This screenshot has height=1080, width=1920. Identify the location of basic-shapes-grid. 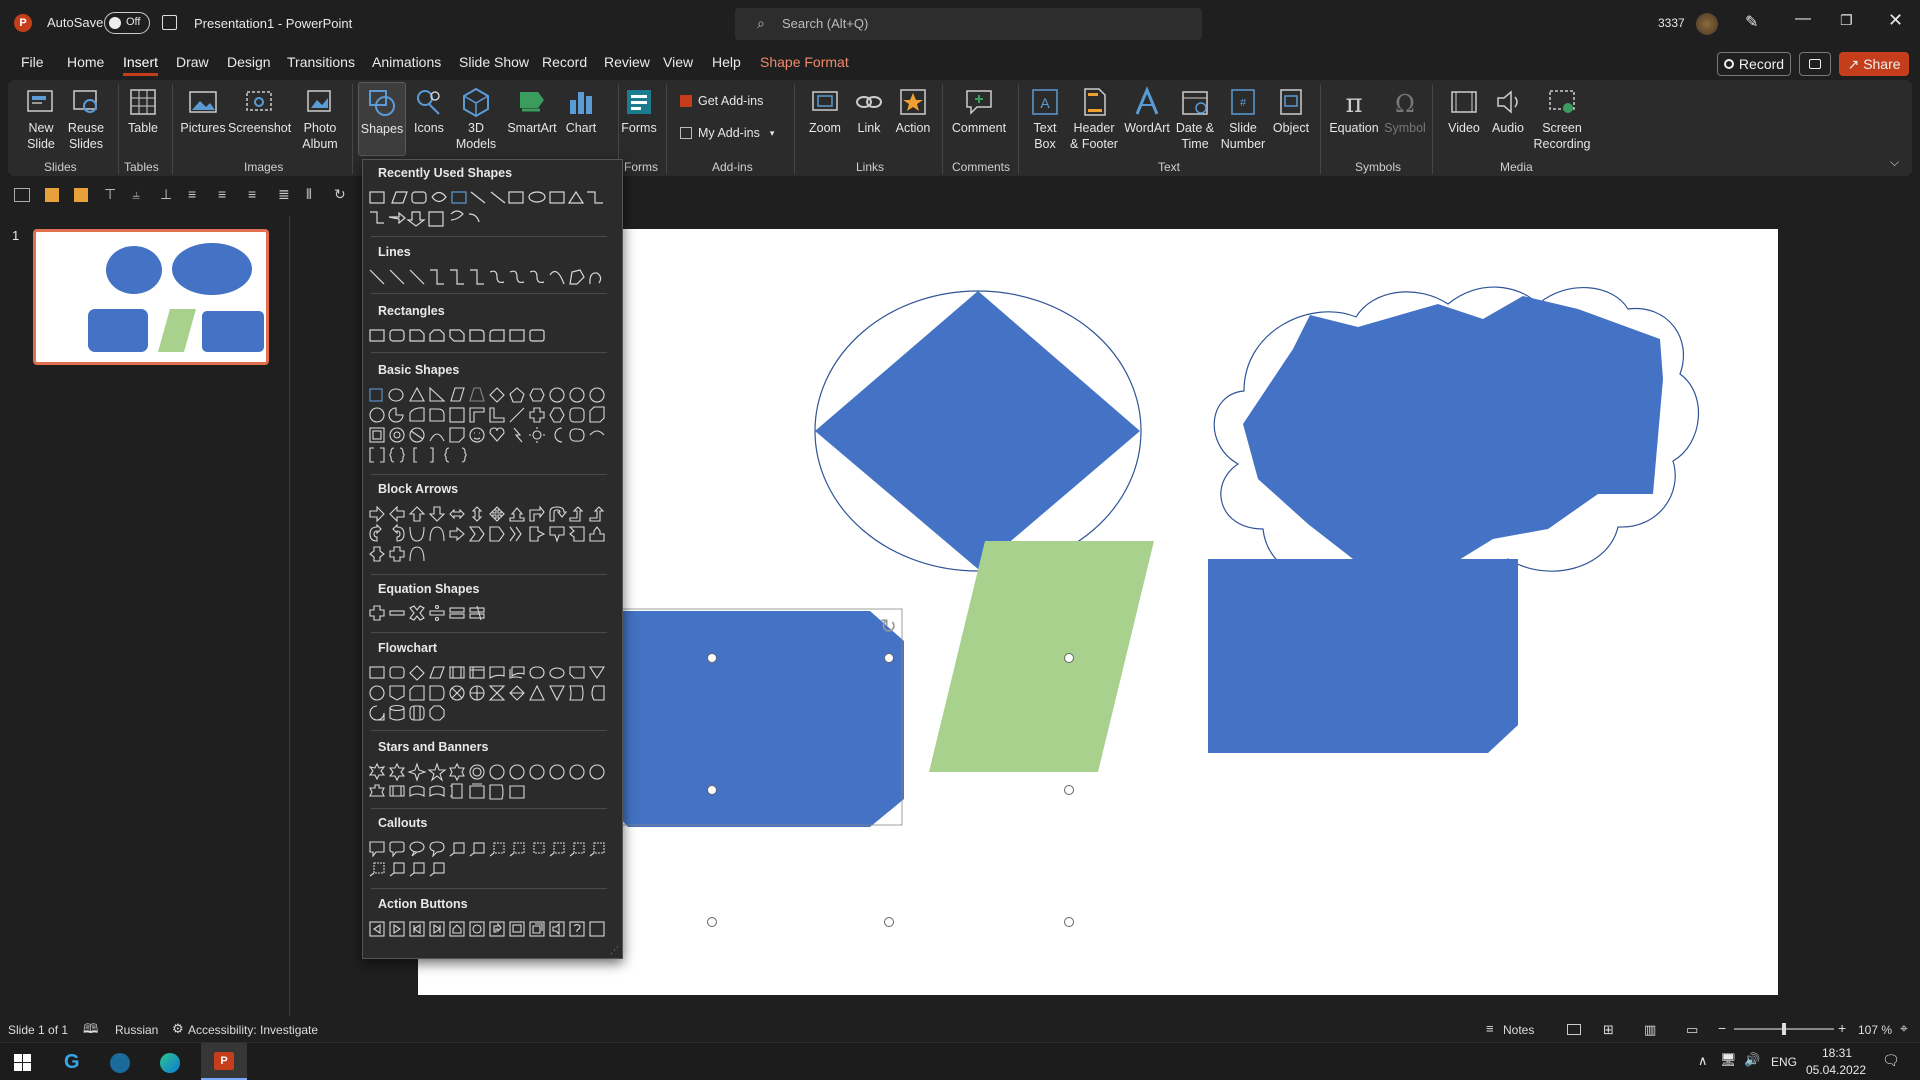
(487, 425).